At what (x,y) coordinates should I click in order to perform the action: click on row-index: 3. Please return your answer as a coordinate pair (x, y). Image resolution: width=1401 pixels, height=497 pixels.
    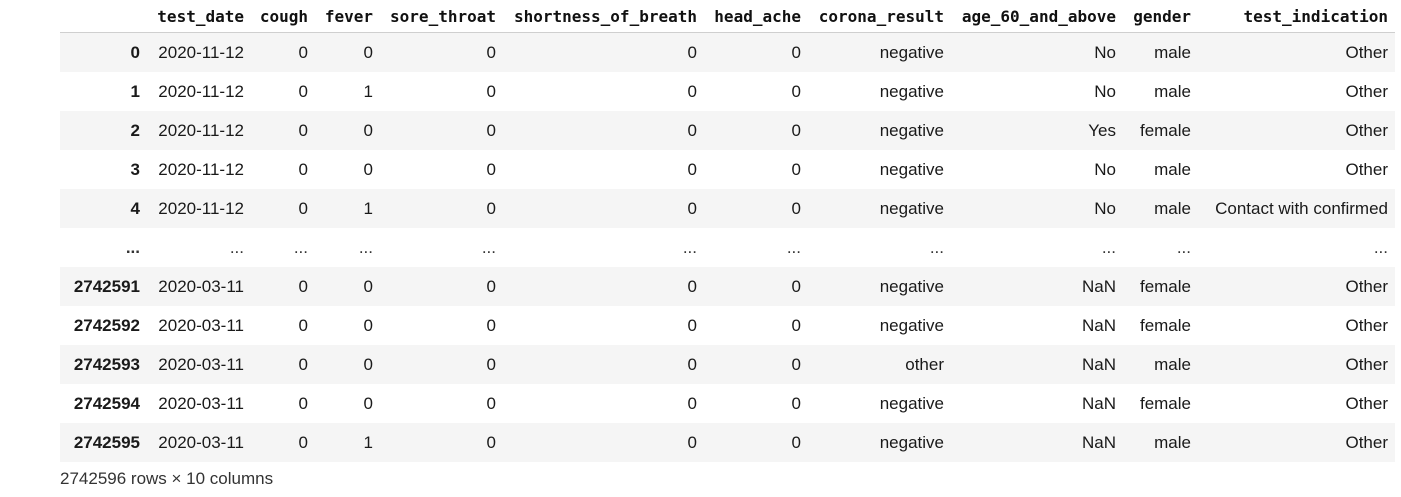
    Looking at the image, I should click on (135, 169).